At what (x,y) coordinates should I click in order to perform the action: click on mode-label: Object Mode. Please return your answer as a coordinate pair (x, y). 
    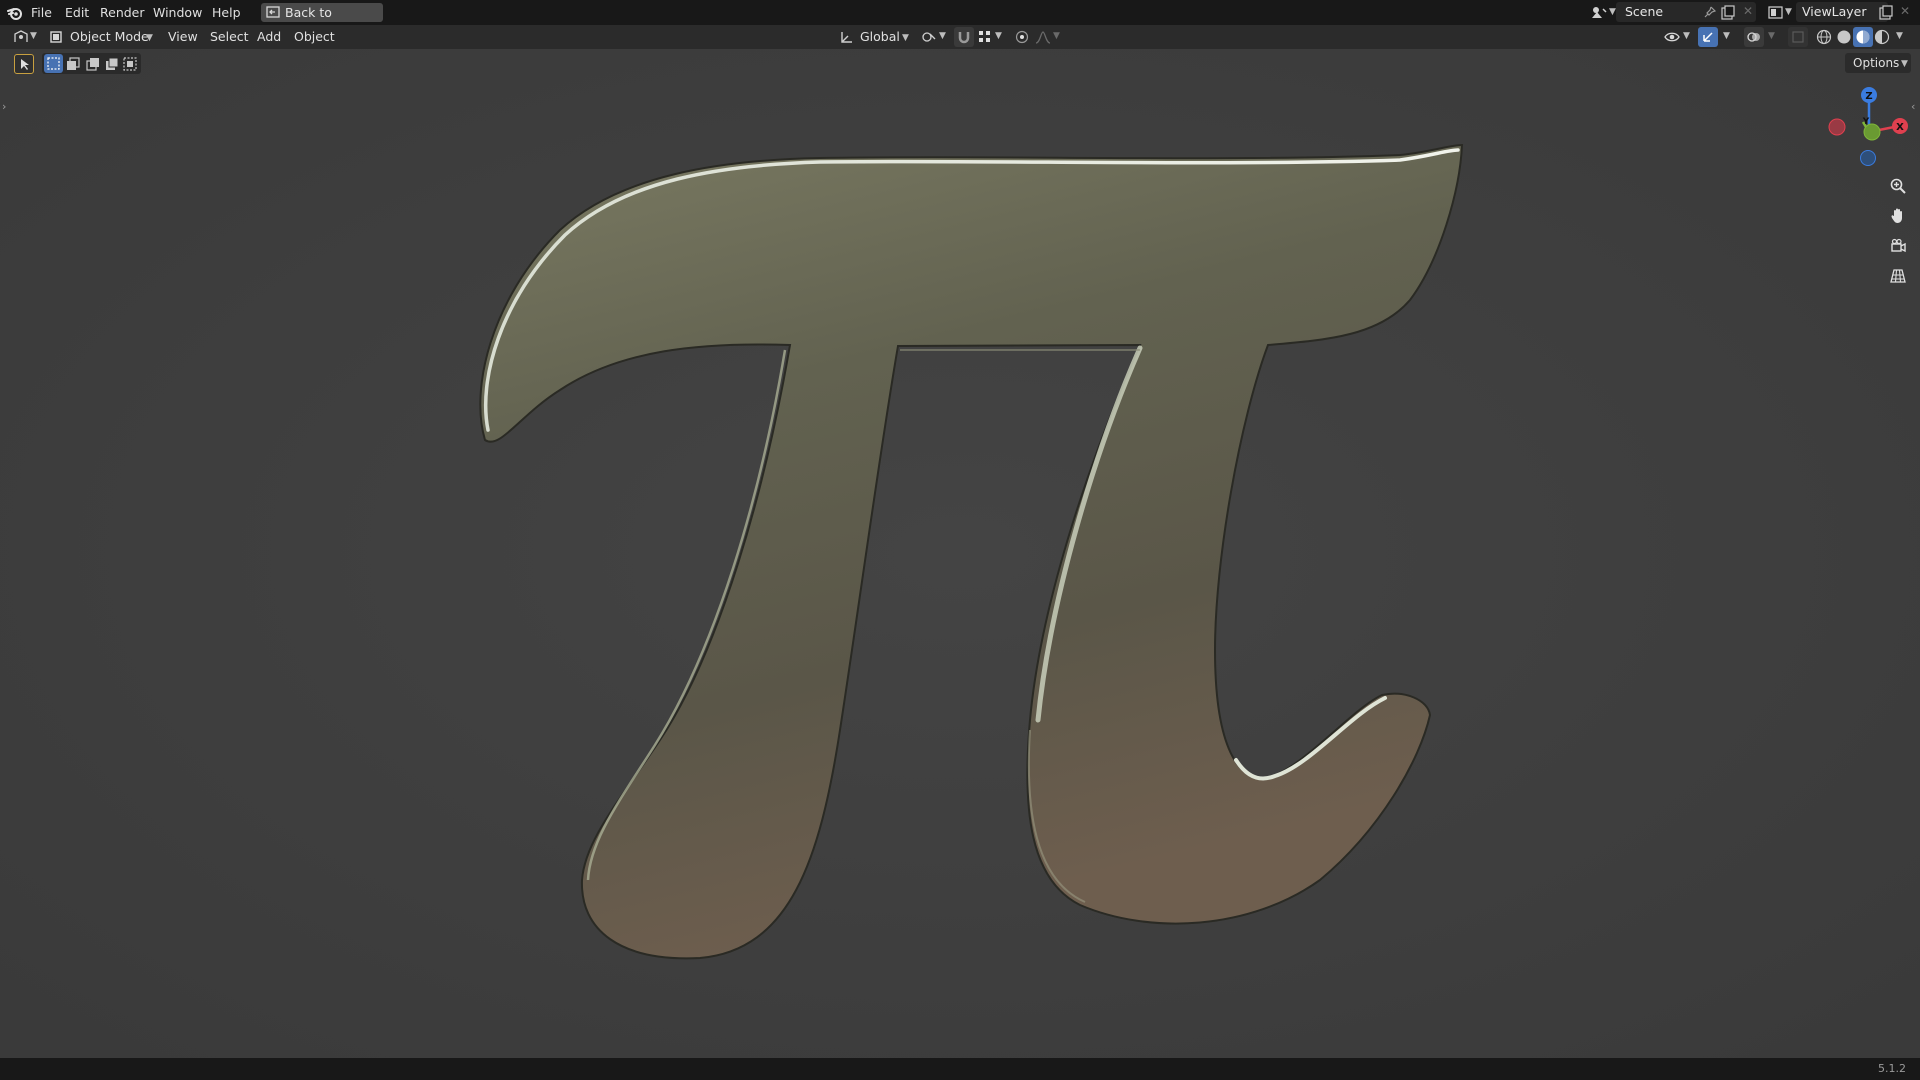
    Looking at the image, I should click on (109, 36).